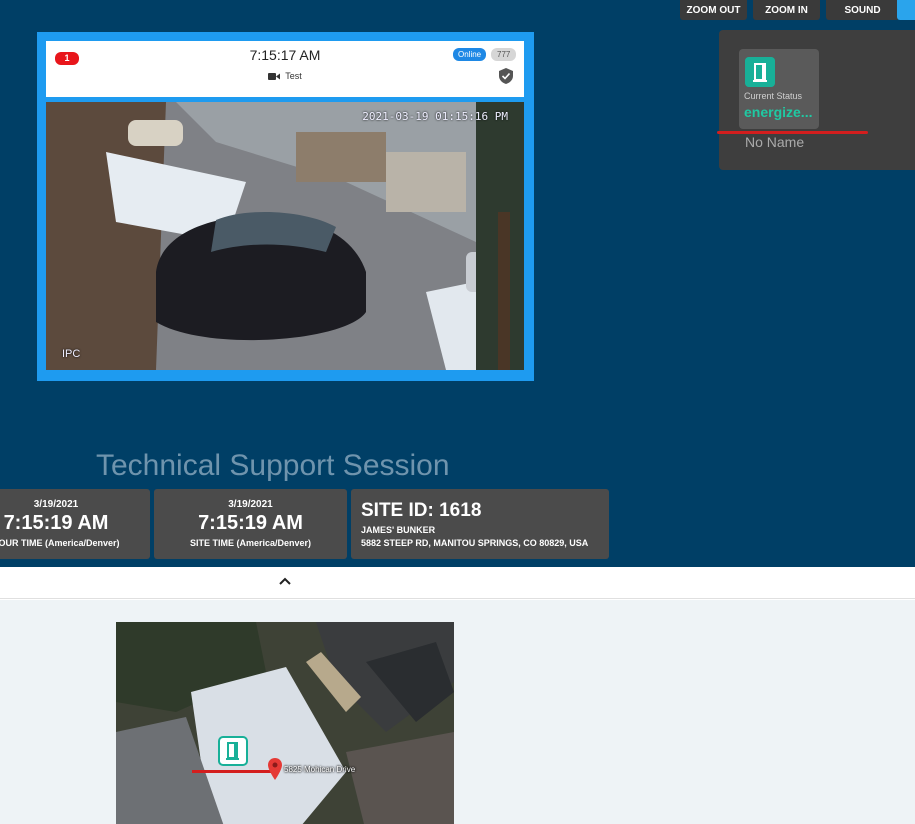 This screenshot has width=915, height=824. What do you see at coordinates (775, 142) in the screenshot?
I see `device-name: No Name` at bounding box center [775, 142].